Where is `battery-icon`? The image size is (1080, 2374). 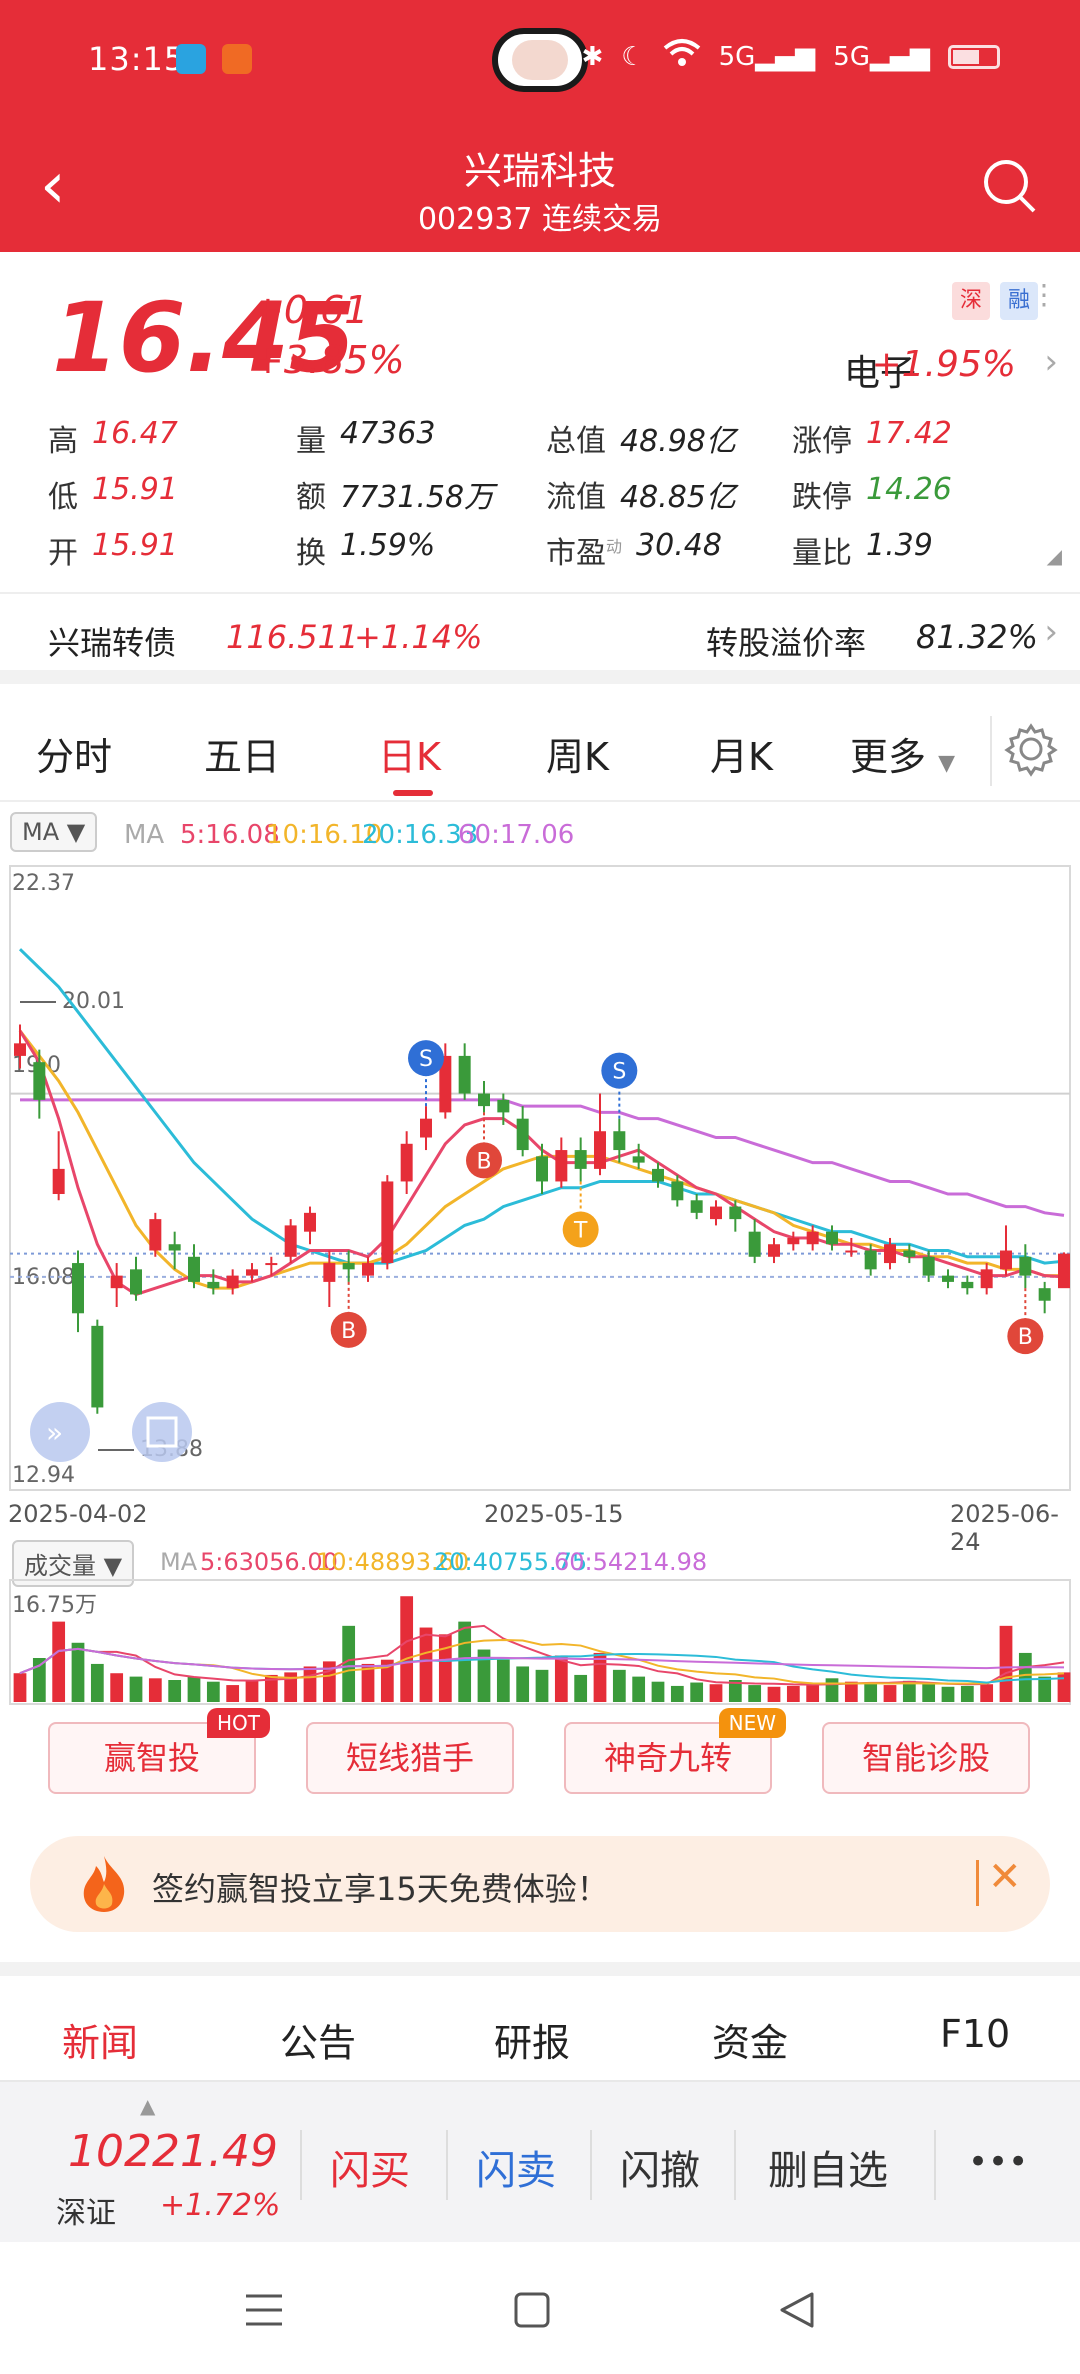 battery-icon is located at coordinates (974, 56).